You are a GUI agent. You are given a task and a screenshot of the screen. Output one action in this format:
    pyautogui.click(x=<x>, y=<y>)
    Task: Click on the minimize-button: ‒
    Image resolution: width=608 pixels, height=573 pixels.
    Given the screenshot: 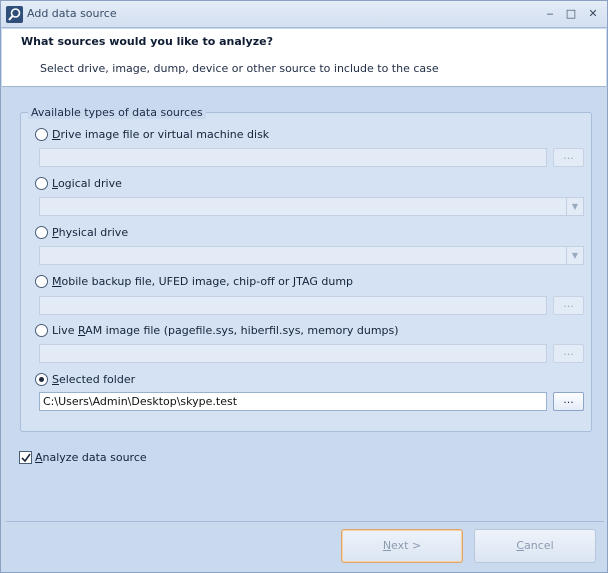 What is the action you would take?
    pyautogui.click(x=550, y=14)
    